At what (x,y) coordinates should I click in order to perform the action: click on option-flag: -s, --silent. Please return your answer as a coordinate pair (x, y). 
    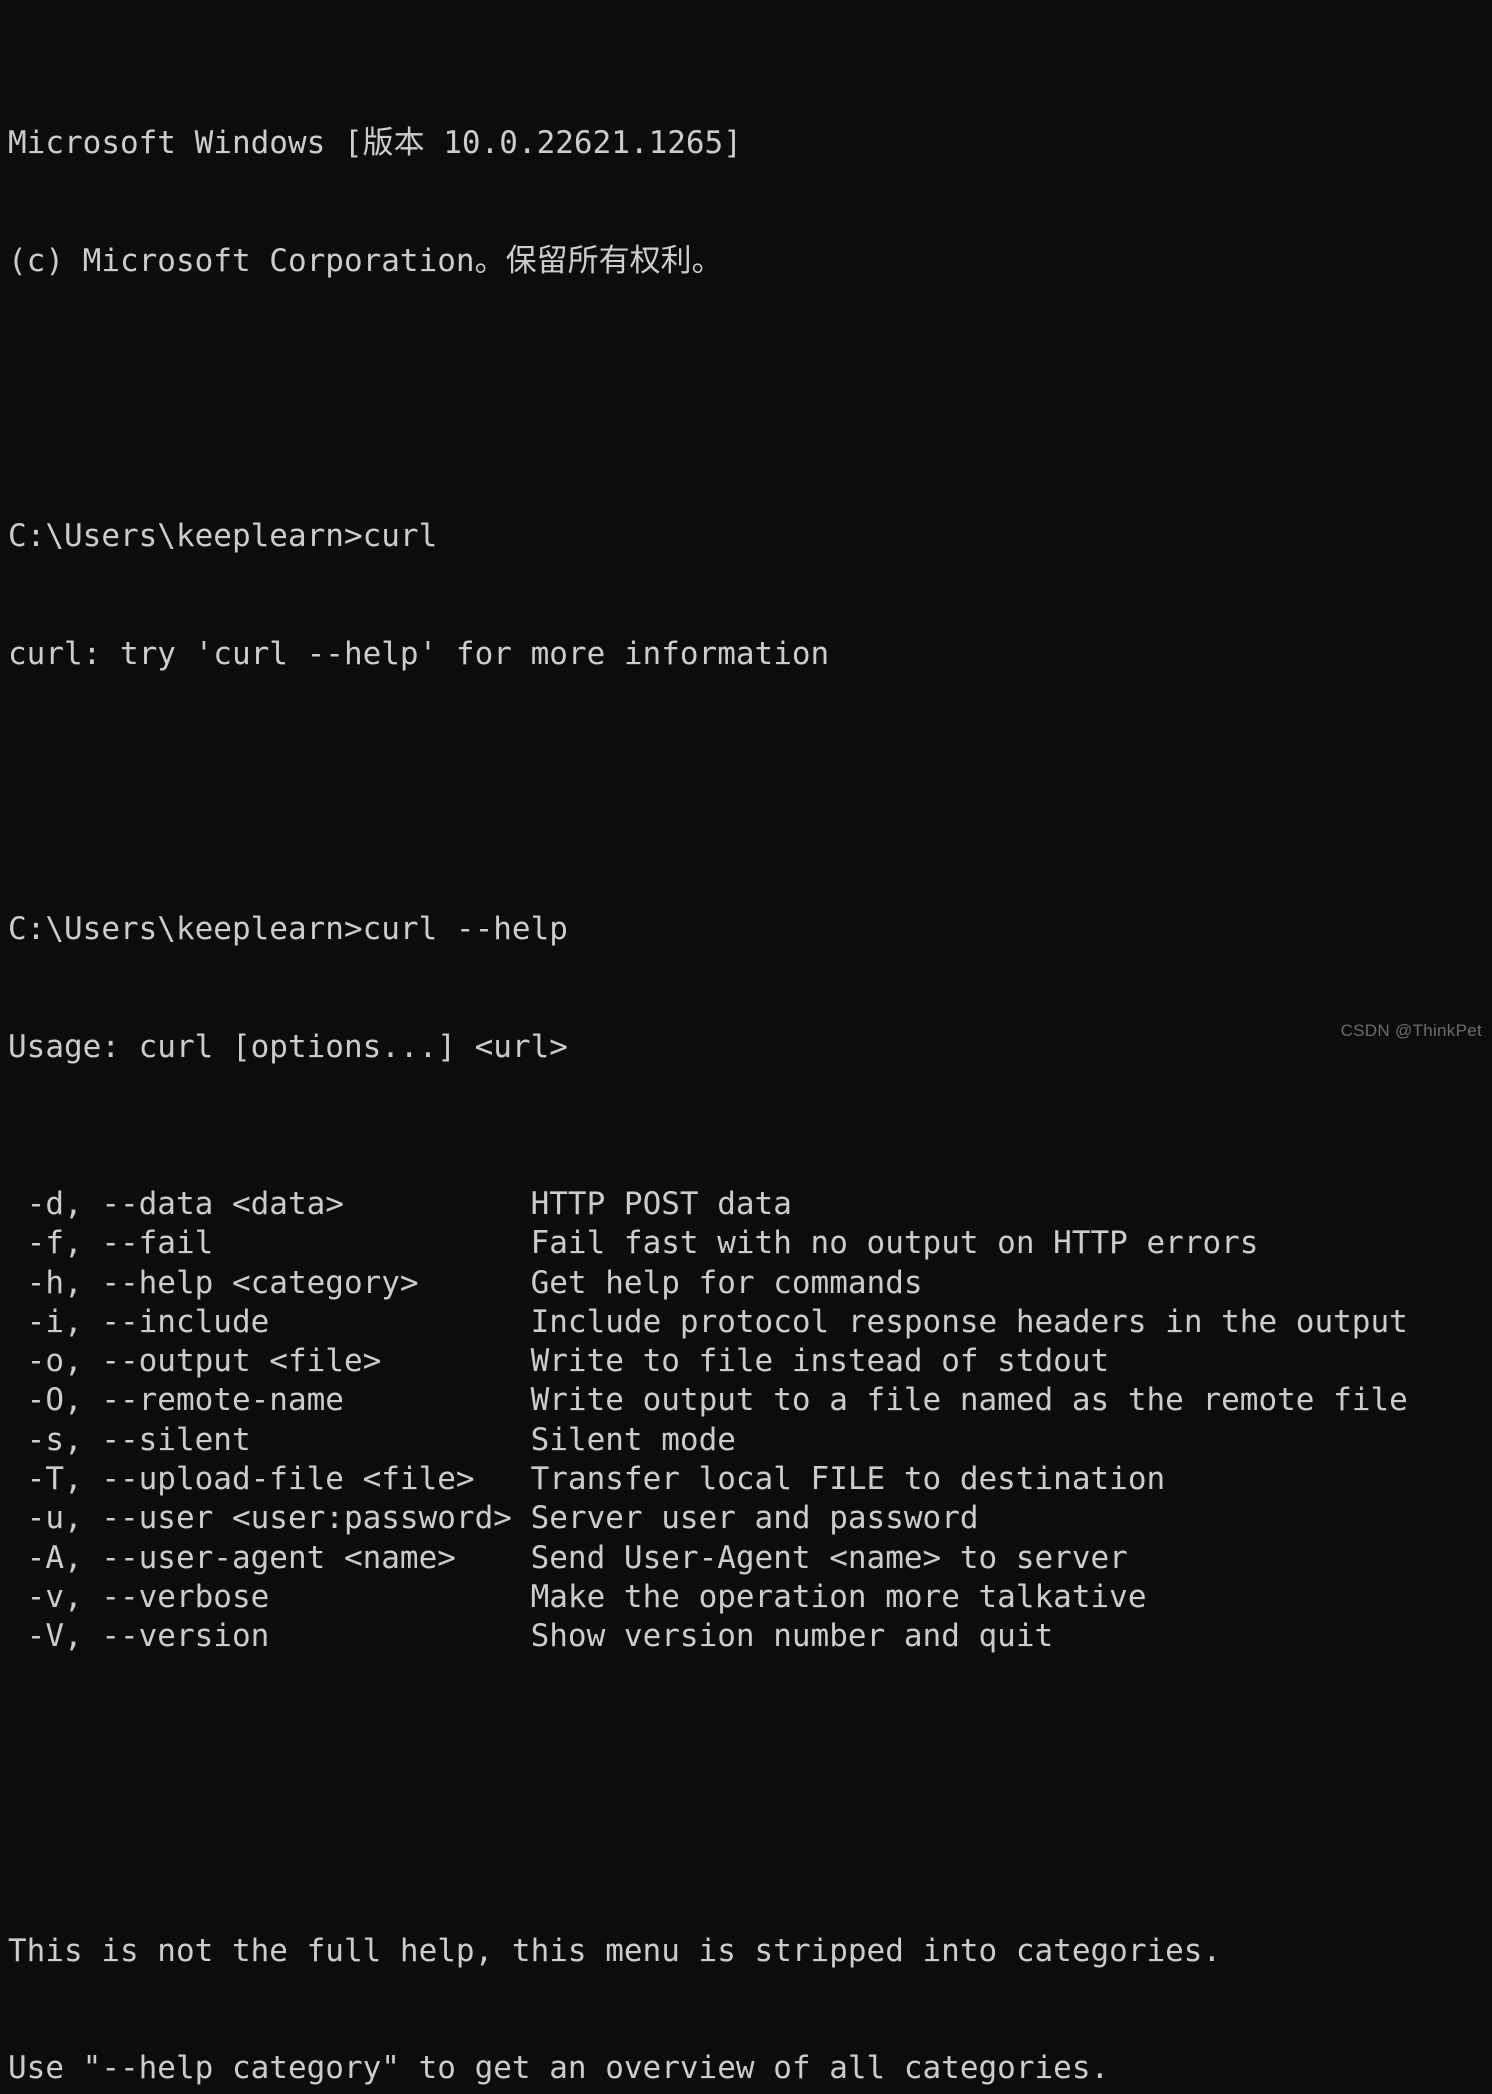
    Looking at the image, I should click on (129, 1439).